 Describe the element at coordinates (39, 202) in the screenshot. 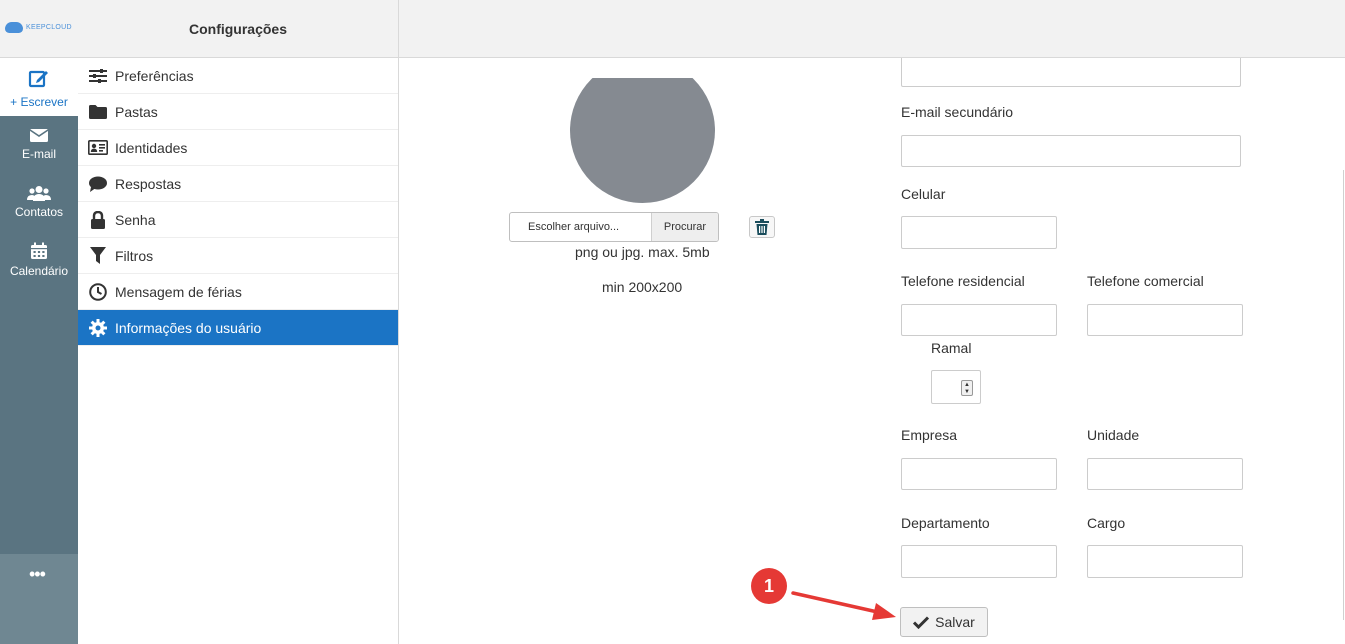

I see `rail-item-contacts: Contatos` at that location.